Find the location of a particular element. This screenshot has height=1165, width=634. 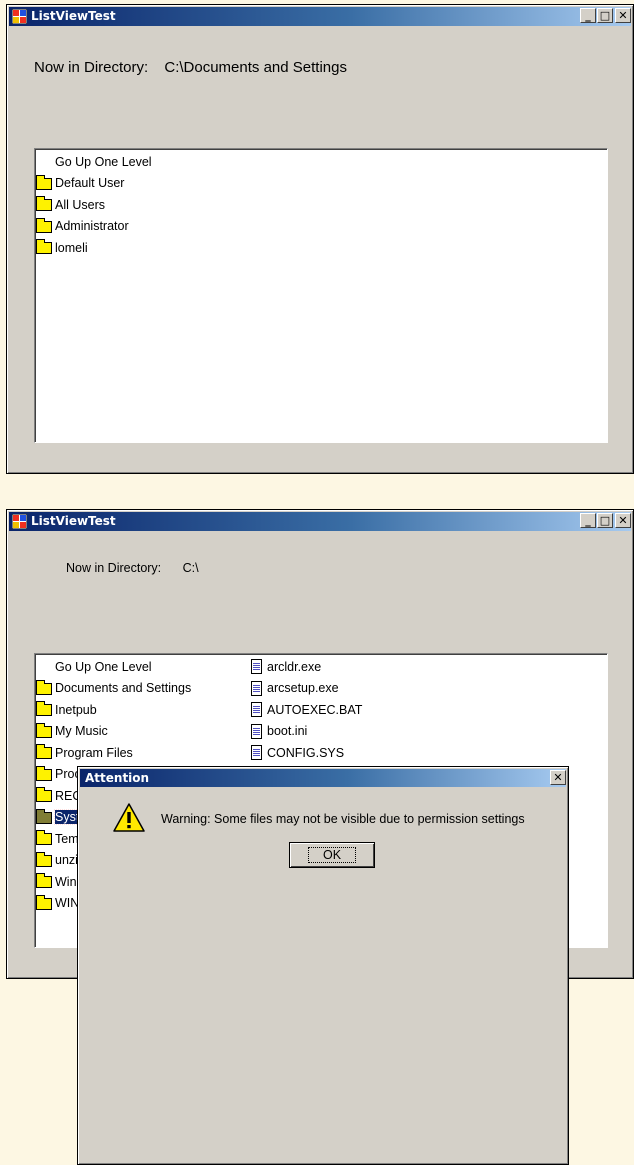

list-item-label: CONFIG.SYS is located at coordinates (306, 752).